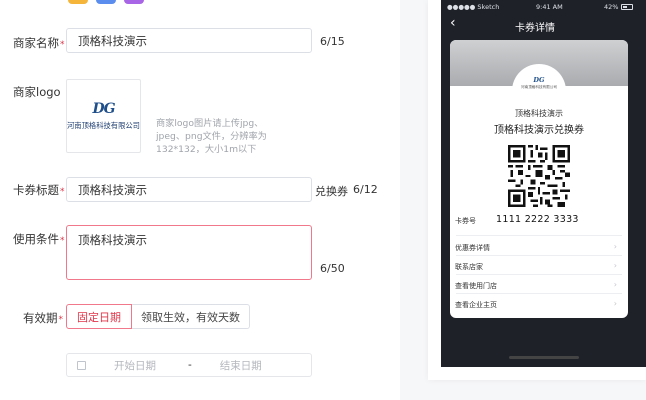 The height and width of the screenshot is (400, 646). Describe the element at coordinates (539, 235) in the screenshot. I see `card-divider` at that location.